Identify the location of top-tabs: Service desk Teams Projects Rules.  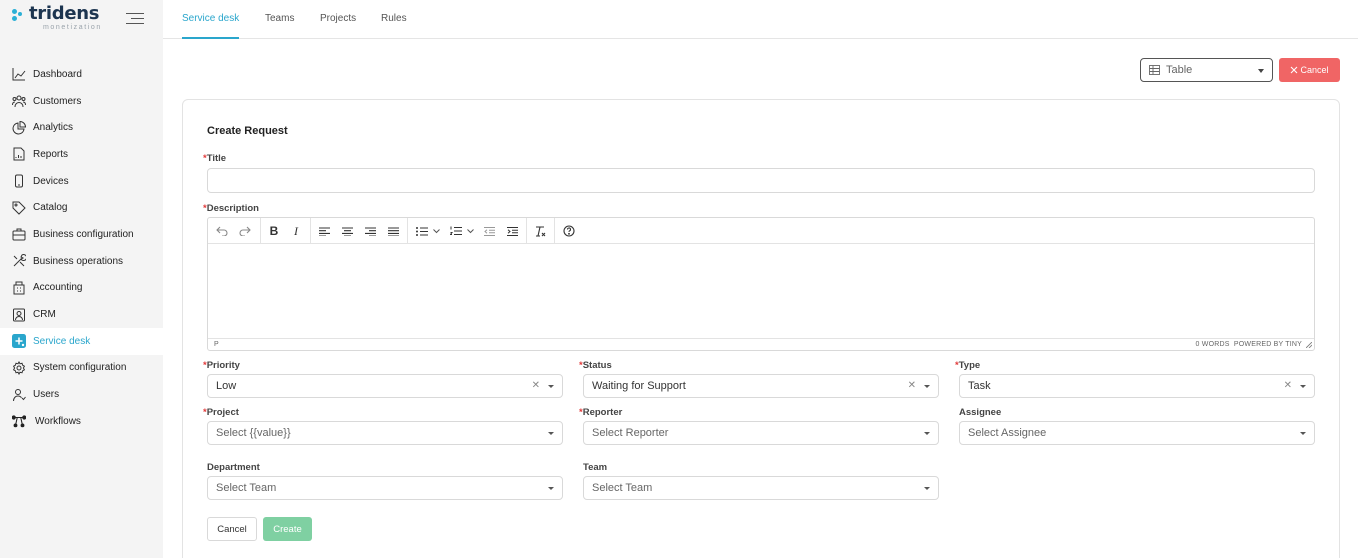
(760, 19).